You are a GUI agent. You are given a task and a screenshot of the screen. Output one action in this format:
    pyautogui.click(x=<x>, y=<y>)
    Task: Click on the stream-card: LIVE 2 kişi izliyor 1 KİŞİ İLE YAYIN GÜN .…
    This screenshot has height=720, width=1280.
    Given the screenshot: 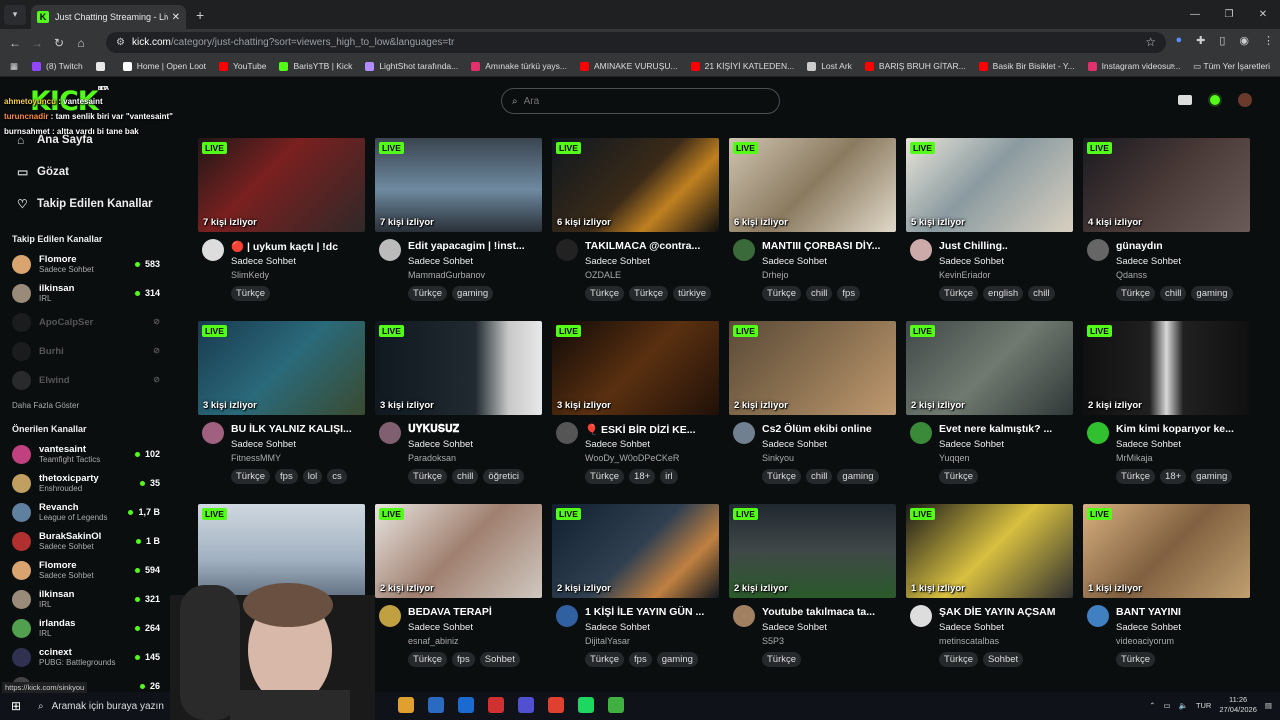 What is the action you would take?
    pyautogui.click(x=635, y=585)
    